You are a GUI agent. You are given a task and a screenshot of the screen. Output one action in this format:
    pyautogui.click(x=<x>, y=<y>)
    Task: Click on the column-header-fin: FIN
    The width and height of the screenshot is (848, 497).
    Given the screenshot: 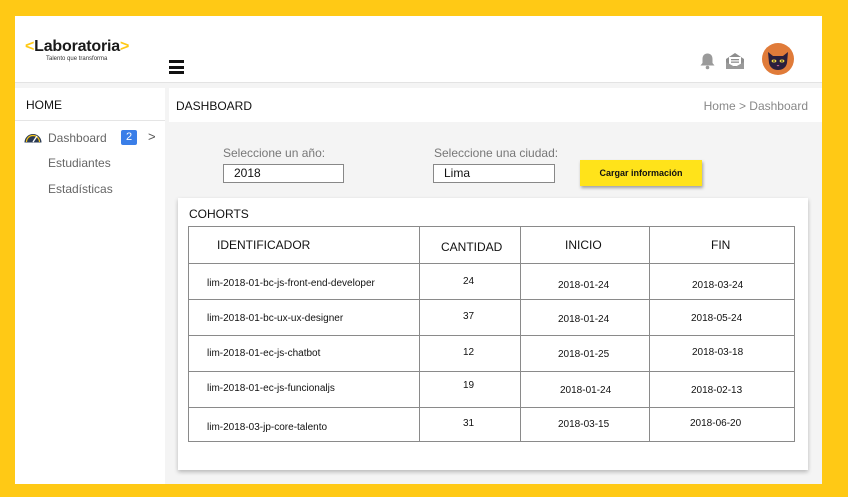 What is the action you would take?
    pyautogui.click(x=720, y=245)
    